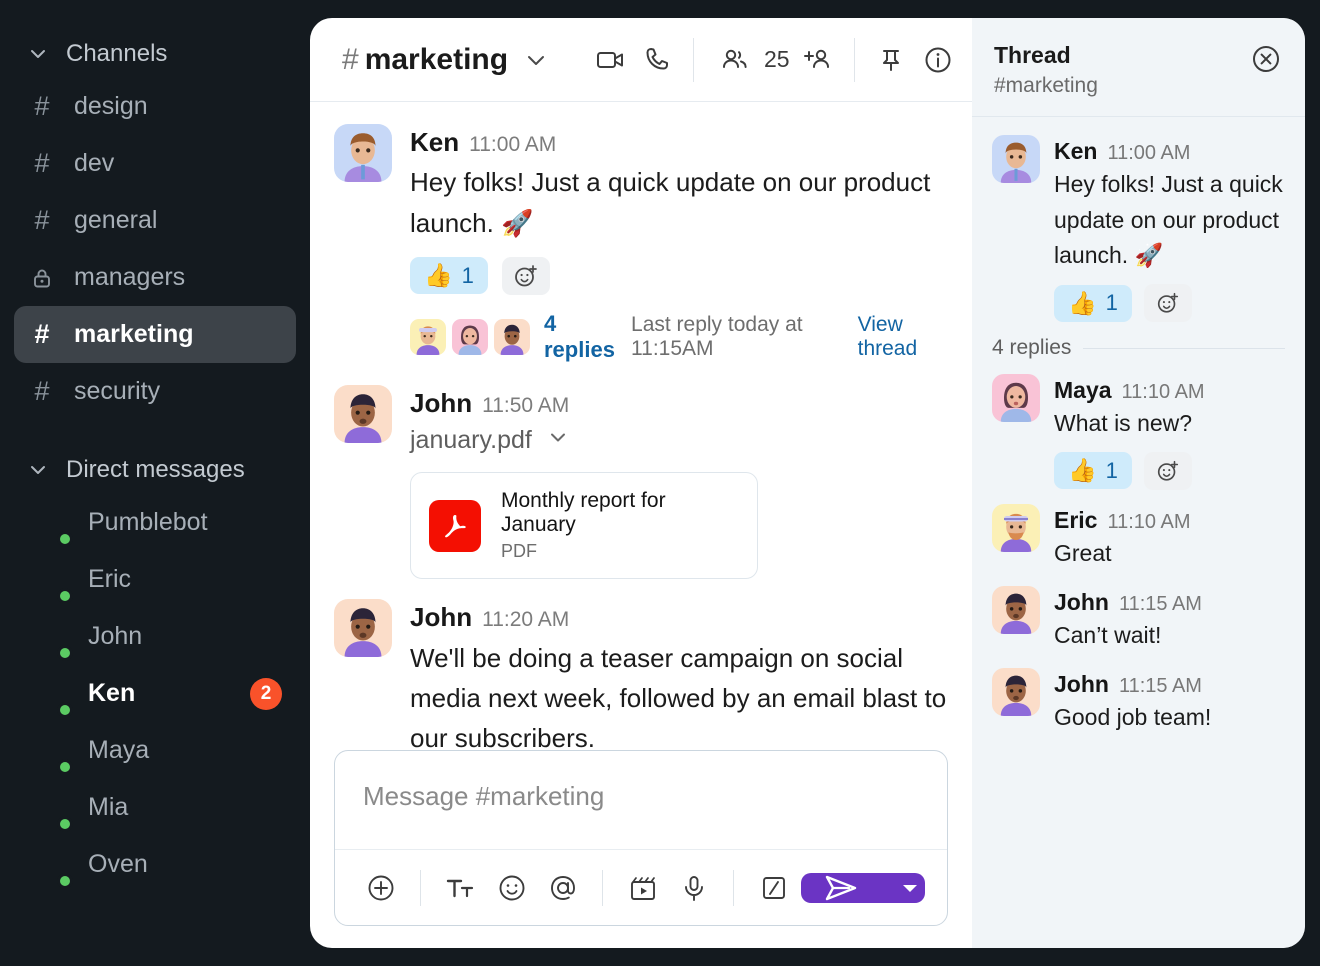 This screenshot has height=966, width=1320. I want to click on message-author: John, so click(1081, 601).